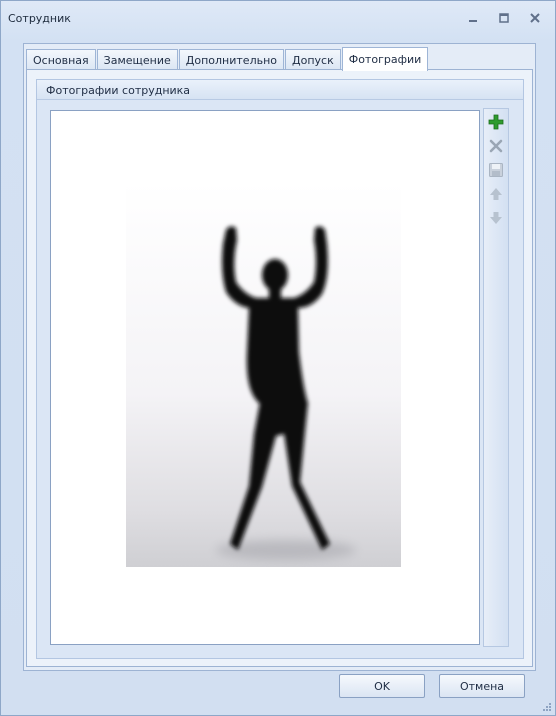 The height and width of the screenshot is (716, 556). Describe the element at coordinates (473, 18) in the screenshot. I see `minimize-icon` at that location.